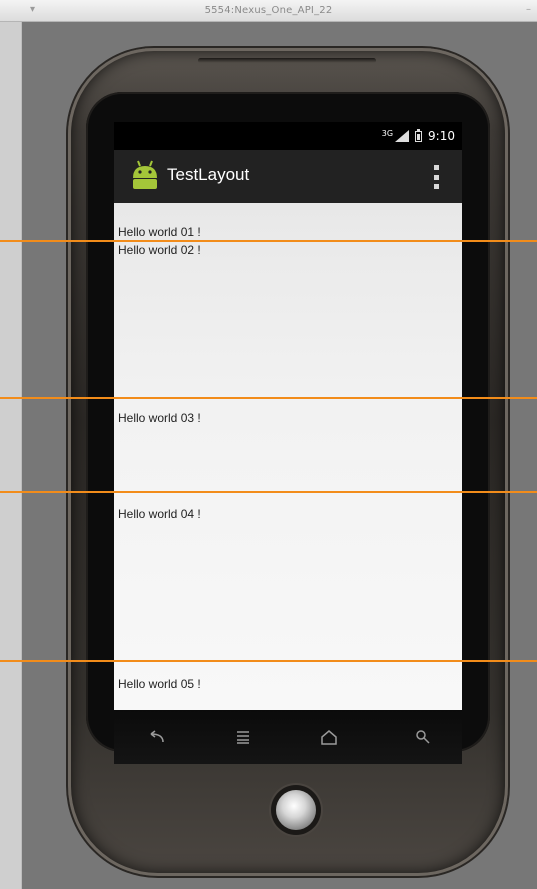 This screenshot has height=889, width=537. What do you see at coordinates (288, 737) in the screenshot?
I see `navigation-bar` at bounding box center [288, 737].